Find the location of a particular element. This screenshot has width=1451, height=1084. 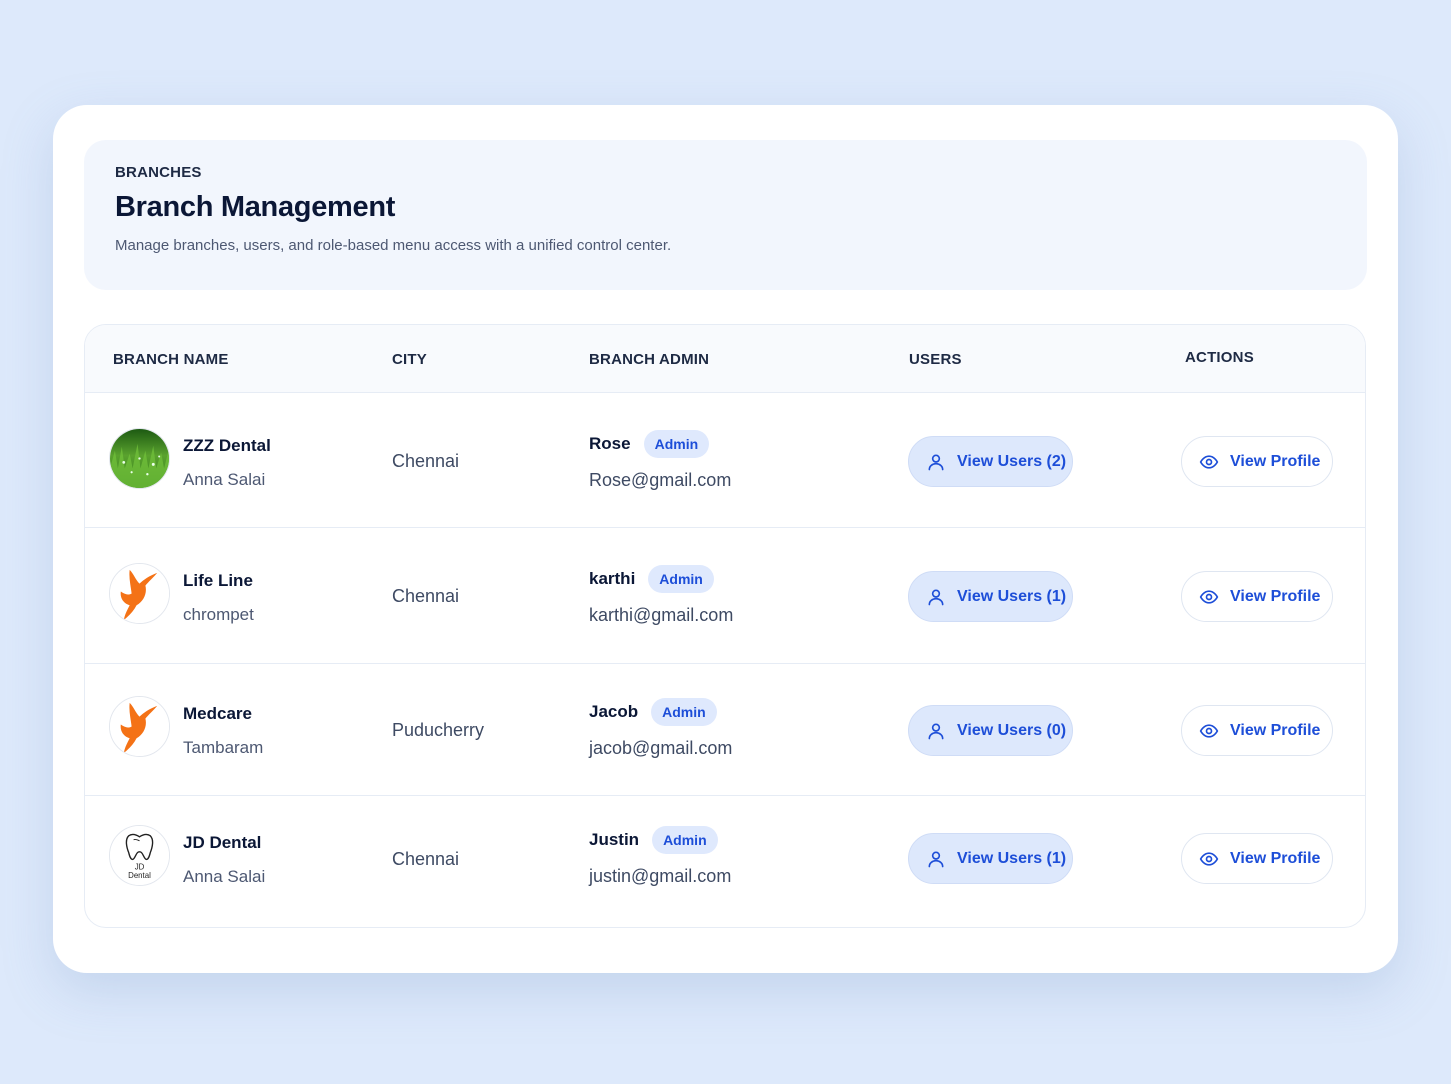

branch-name: Medcare is located at coordinates (217, 713).